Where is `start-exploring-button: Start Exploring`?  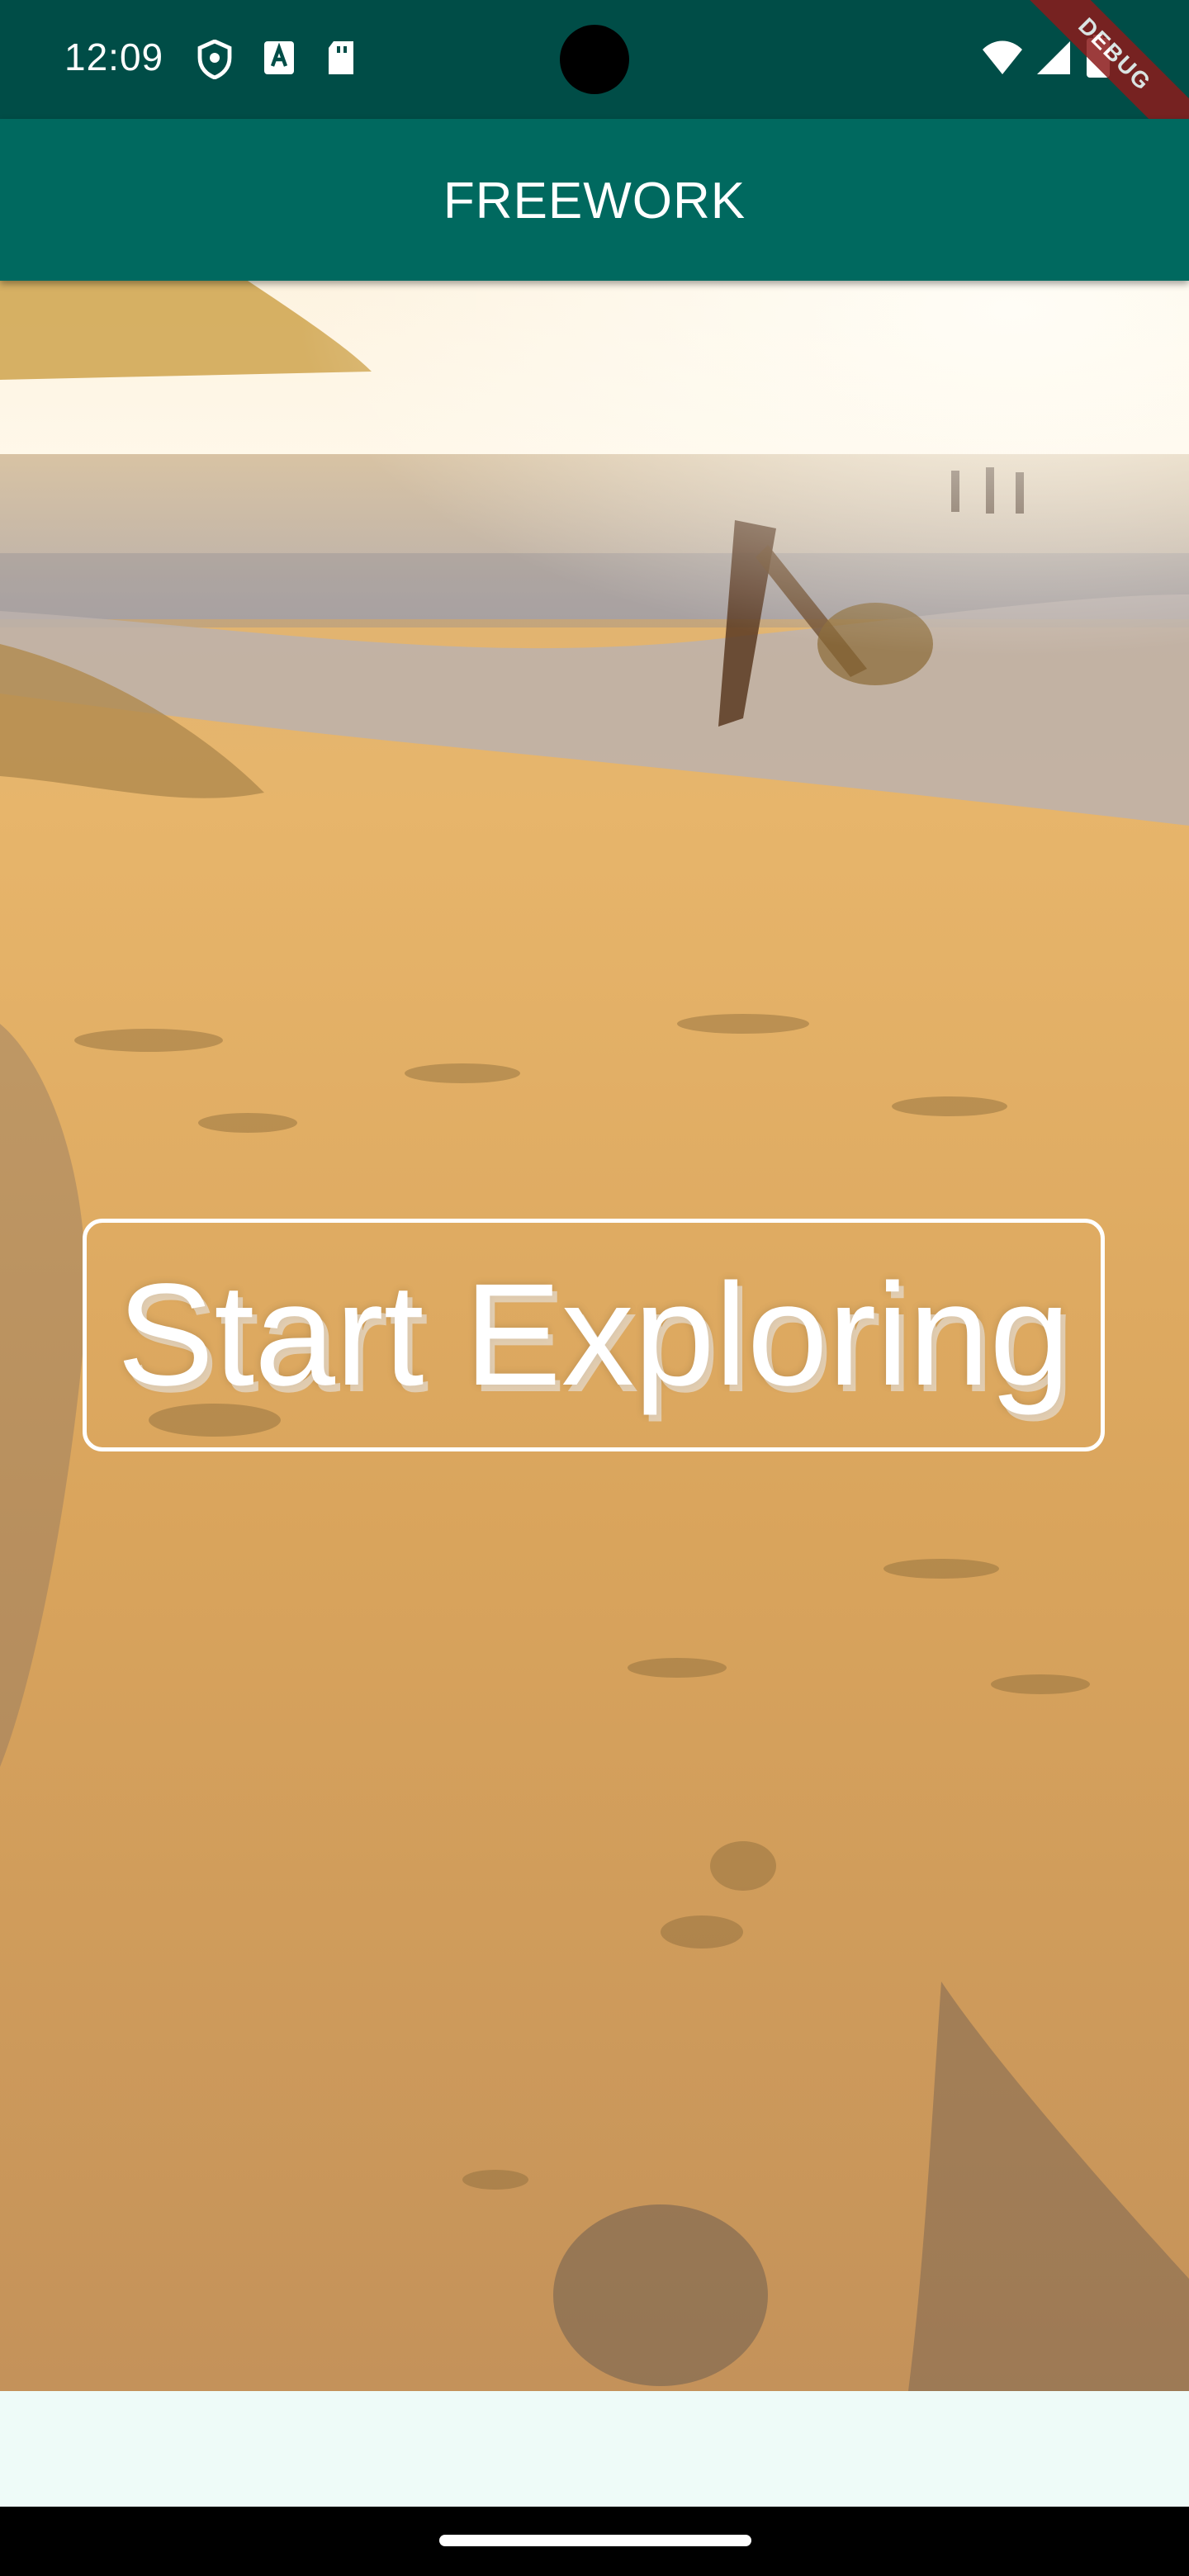 start-exploring-button: Start Exploring is located at coordinates (594, 1335).